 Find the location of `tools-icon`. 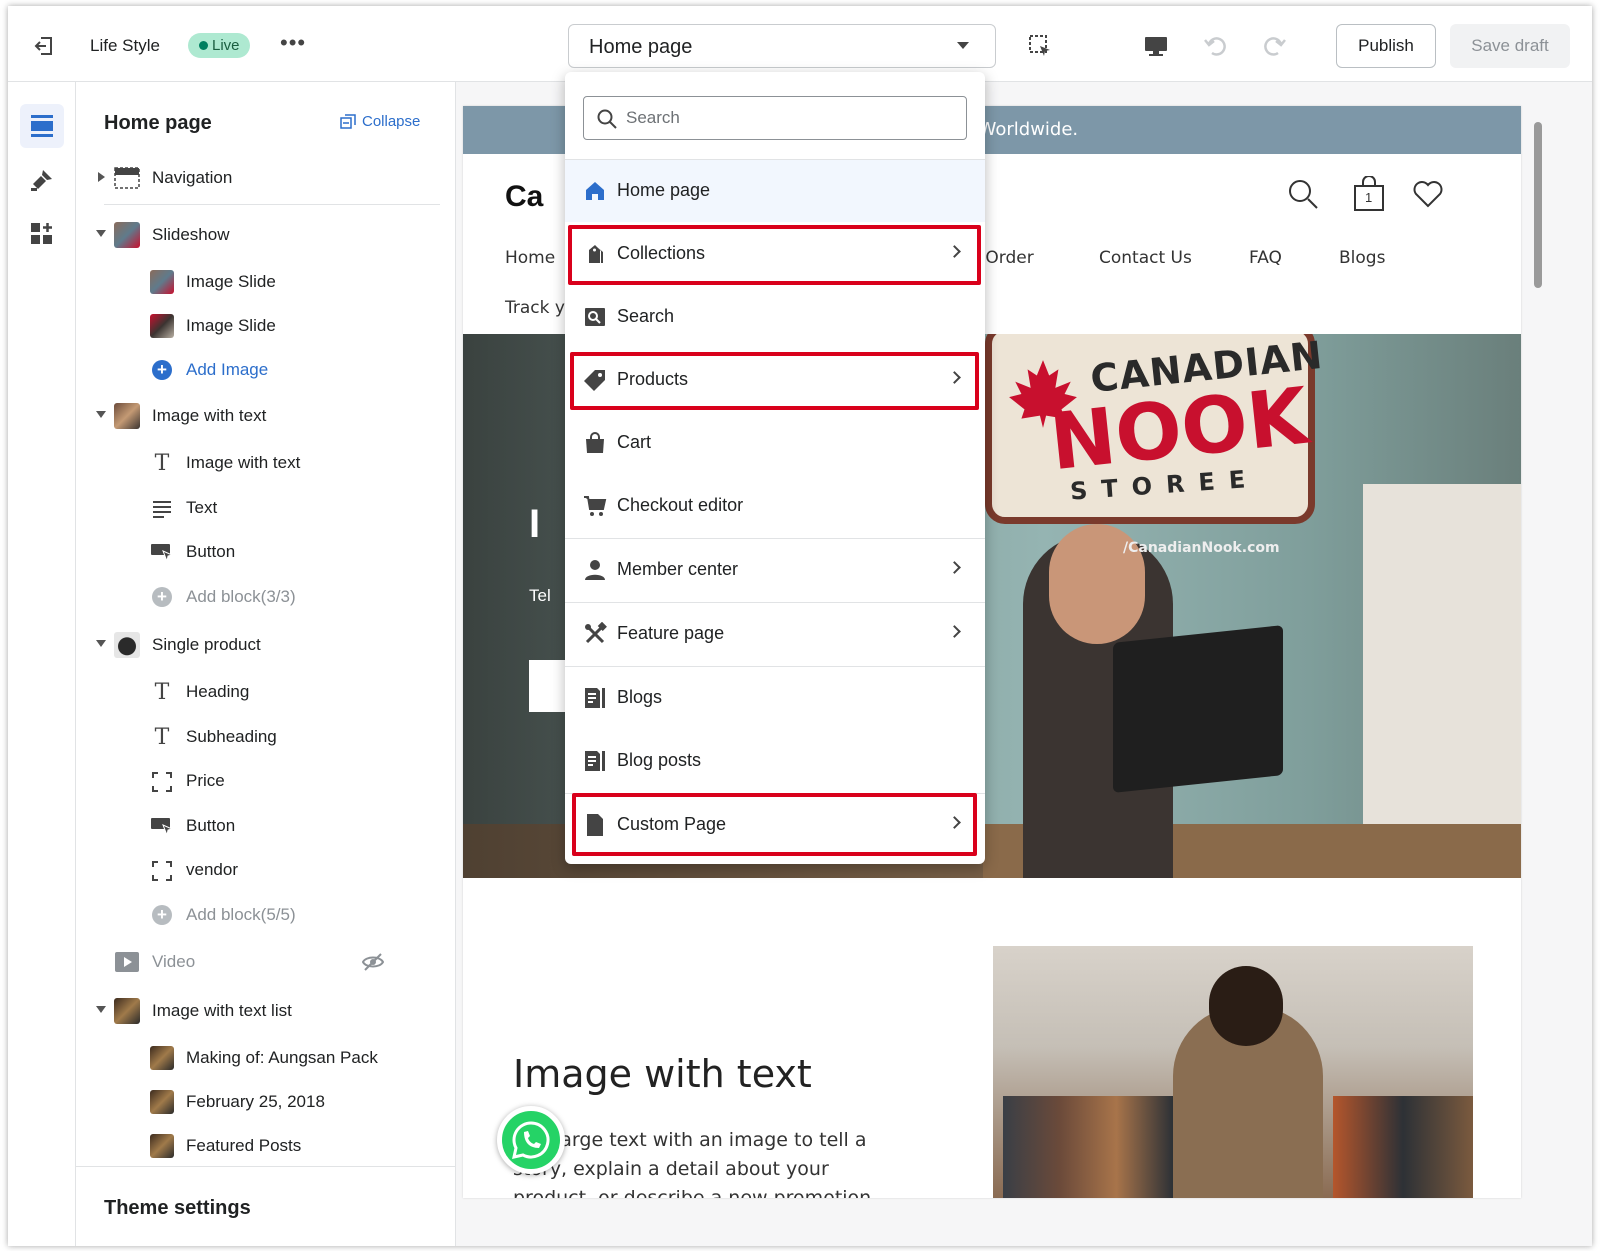

tools-icon is located at coordinates (596, 633).